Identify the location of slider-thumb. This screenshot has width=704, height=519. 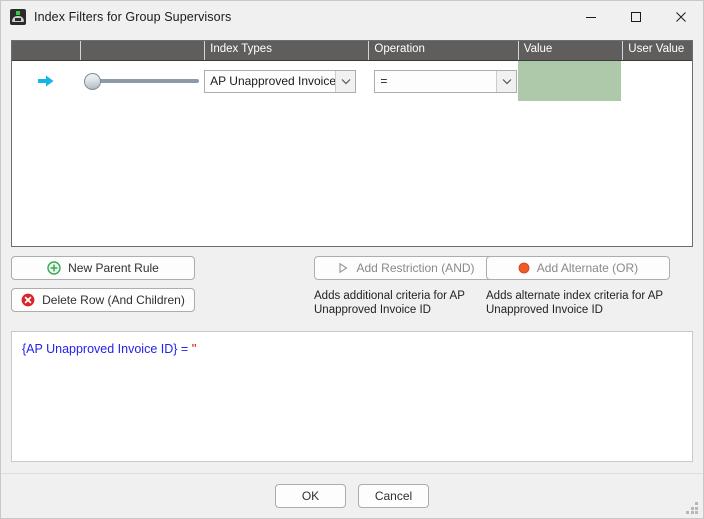
(92, 81).